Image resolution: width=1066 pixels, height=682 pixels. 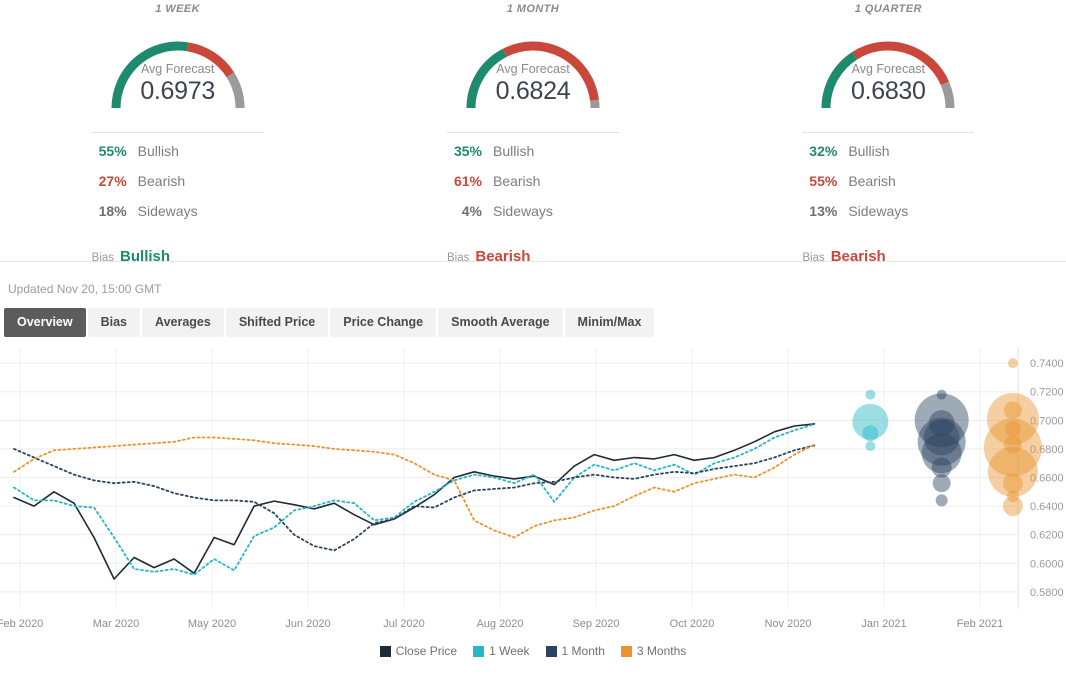 I want to click on bias-row: Bias Bullish, so click(x=178, y=256).